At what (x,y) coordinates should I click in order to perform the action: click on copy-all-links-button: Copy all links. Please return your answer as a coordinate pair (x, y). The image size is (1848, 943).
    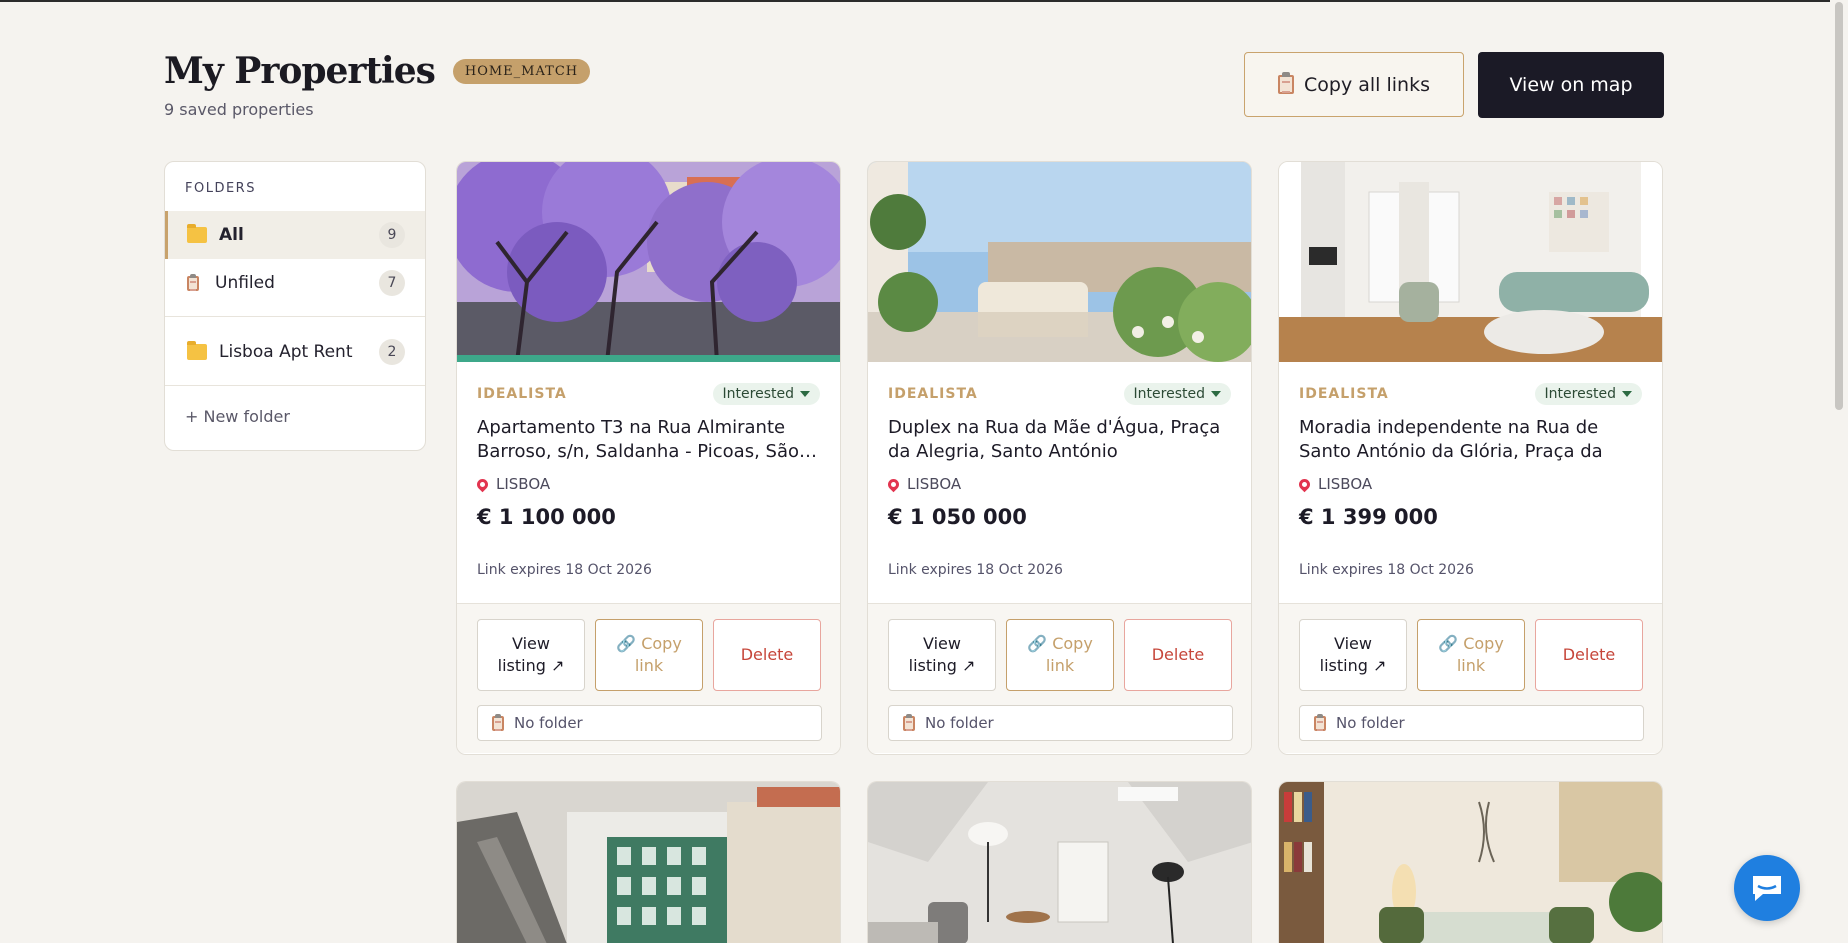
    Looking at the image, I should click on (1354, 84).